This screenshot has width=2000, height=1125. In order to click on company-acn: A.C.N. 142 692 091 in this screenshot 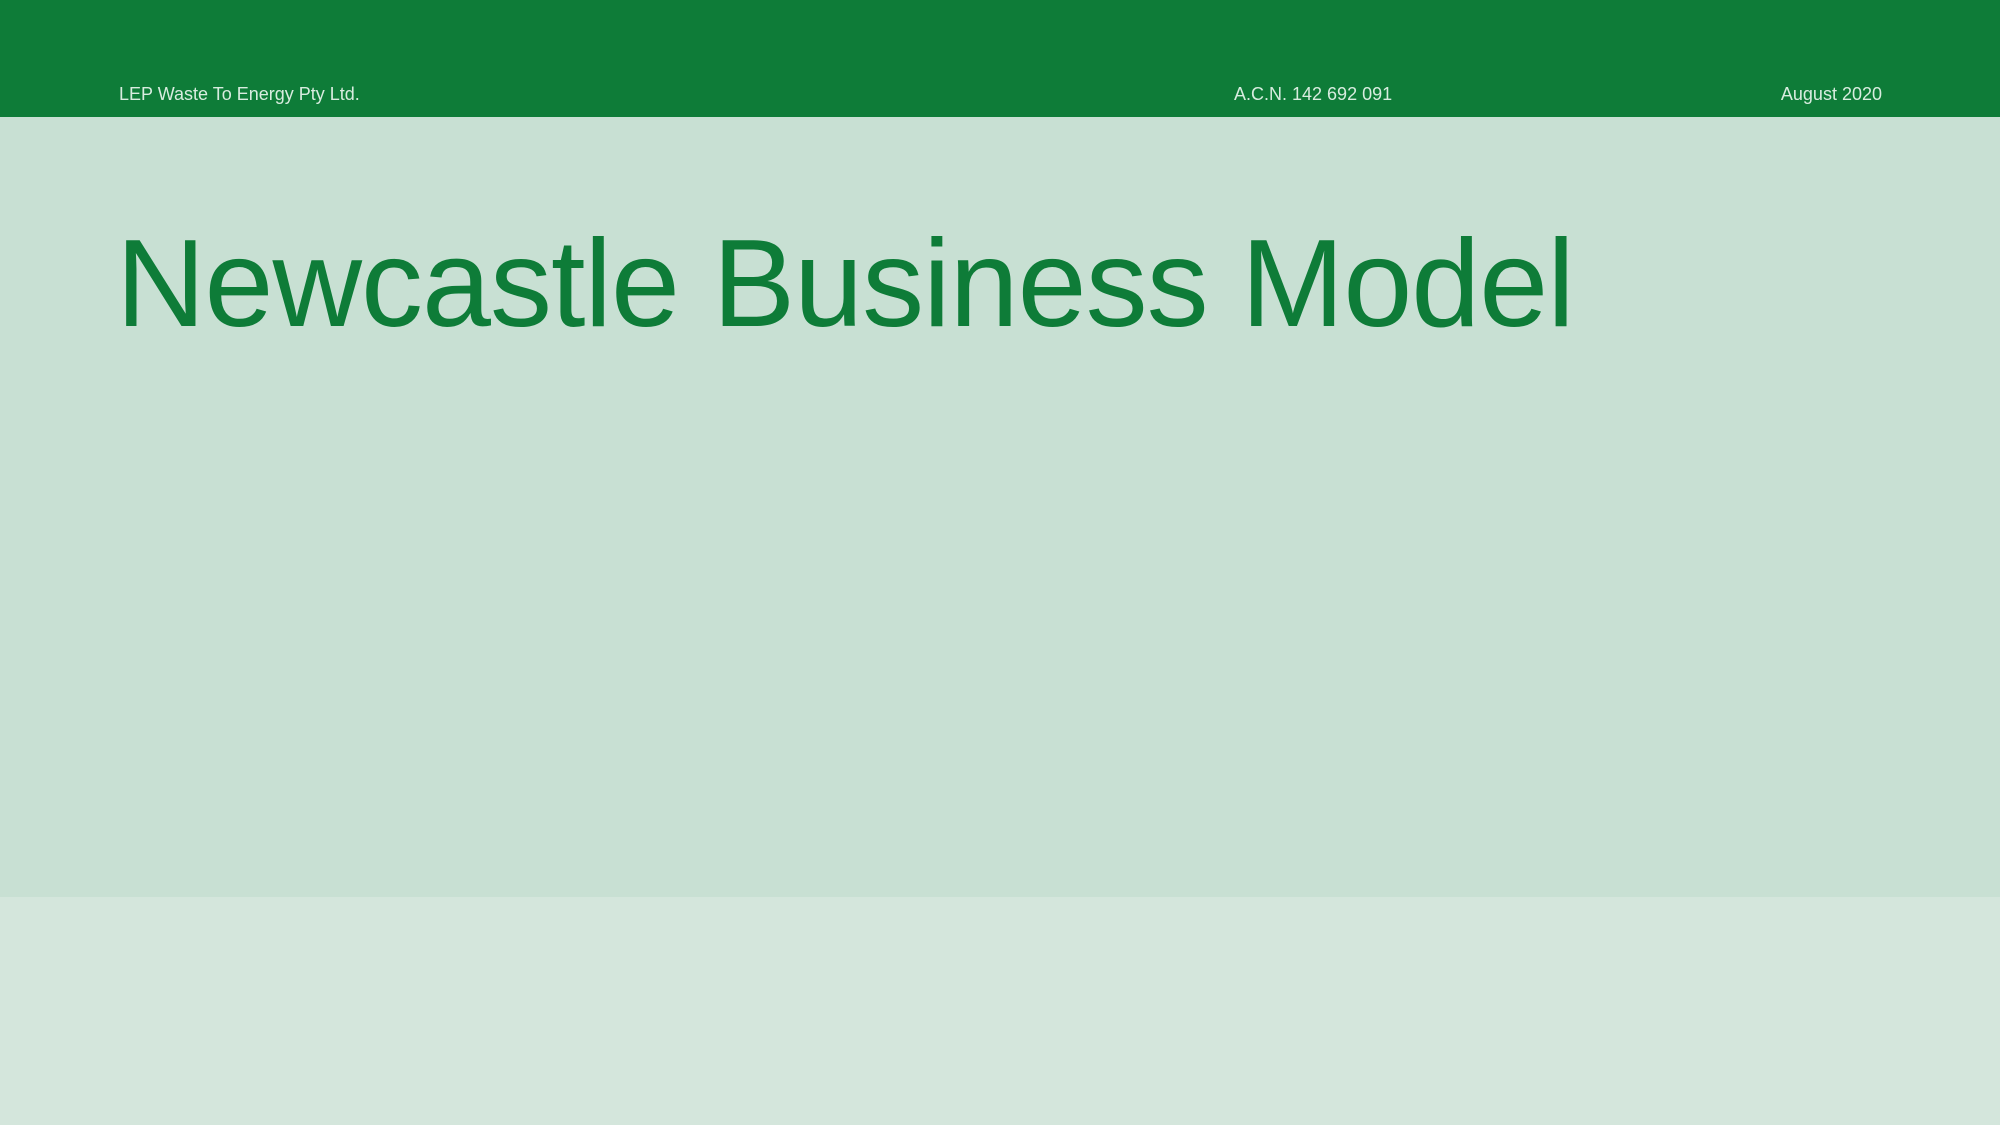, I will do `click(1313, 94)`.